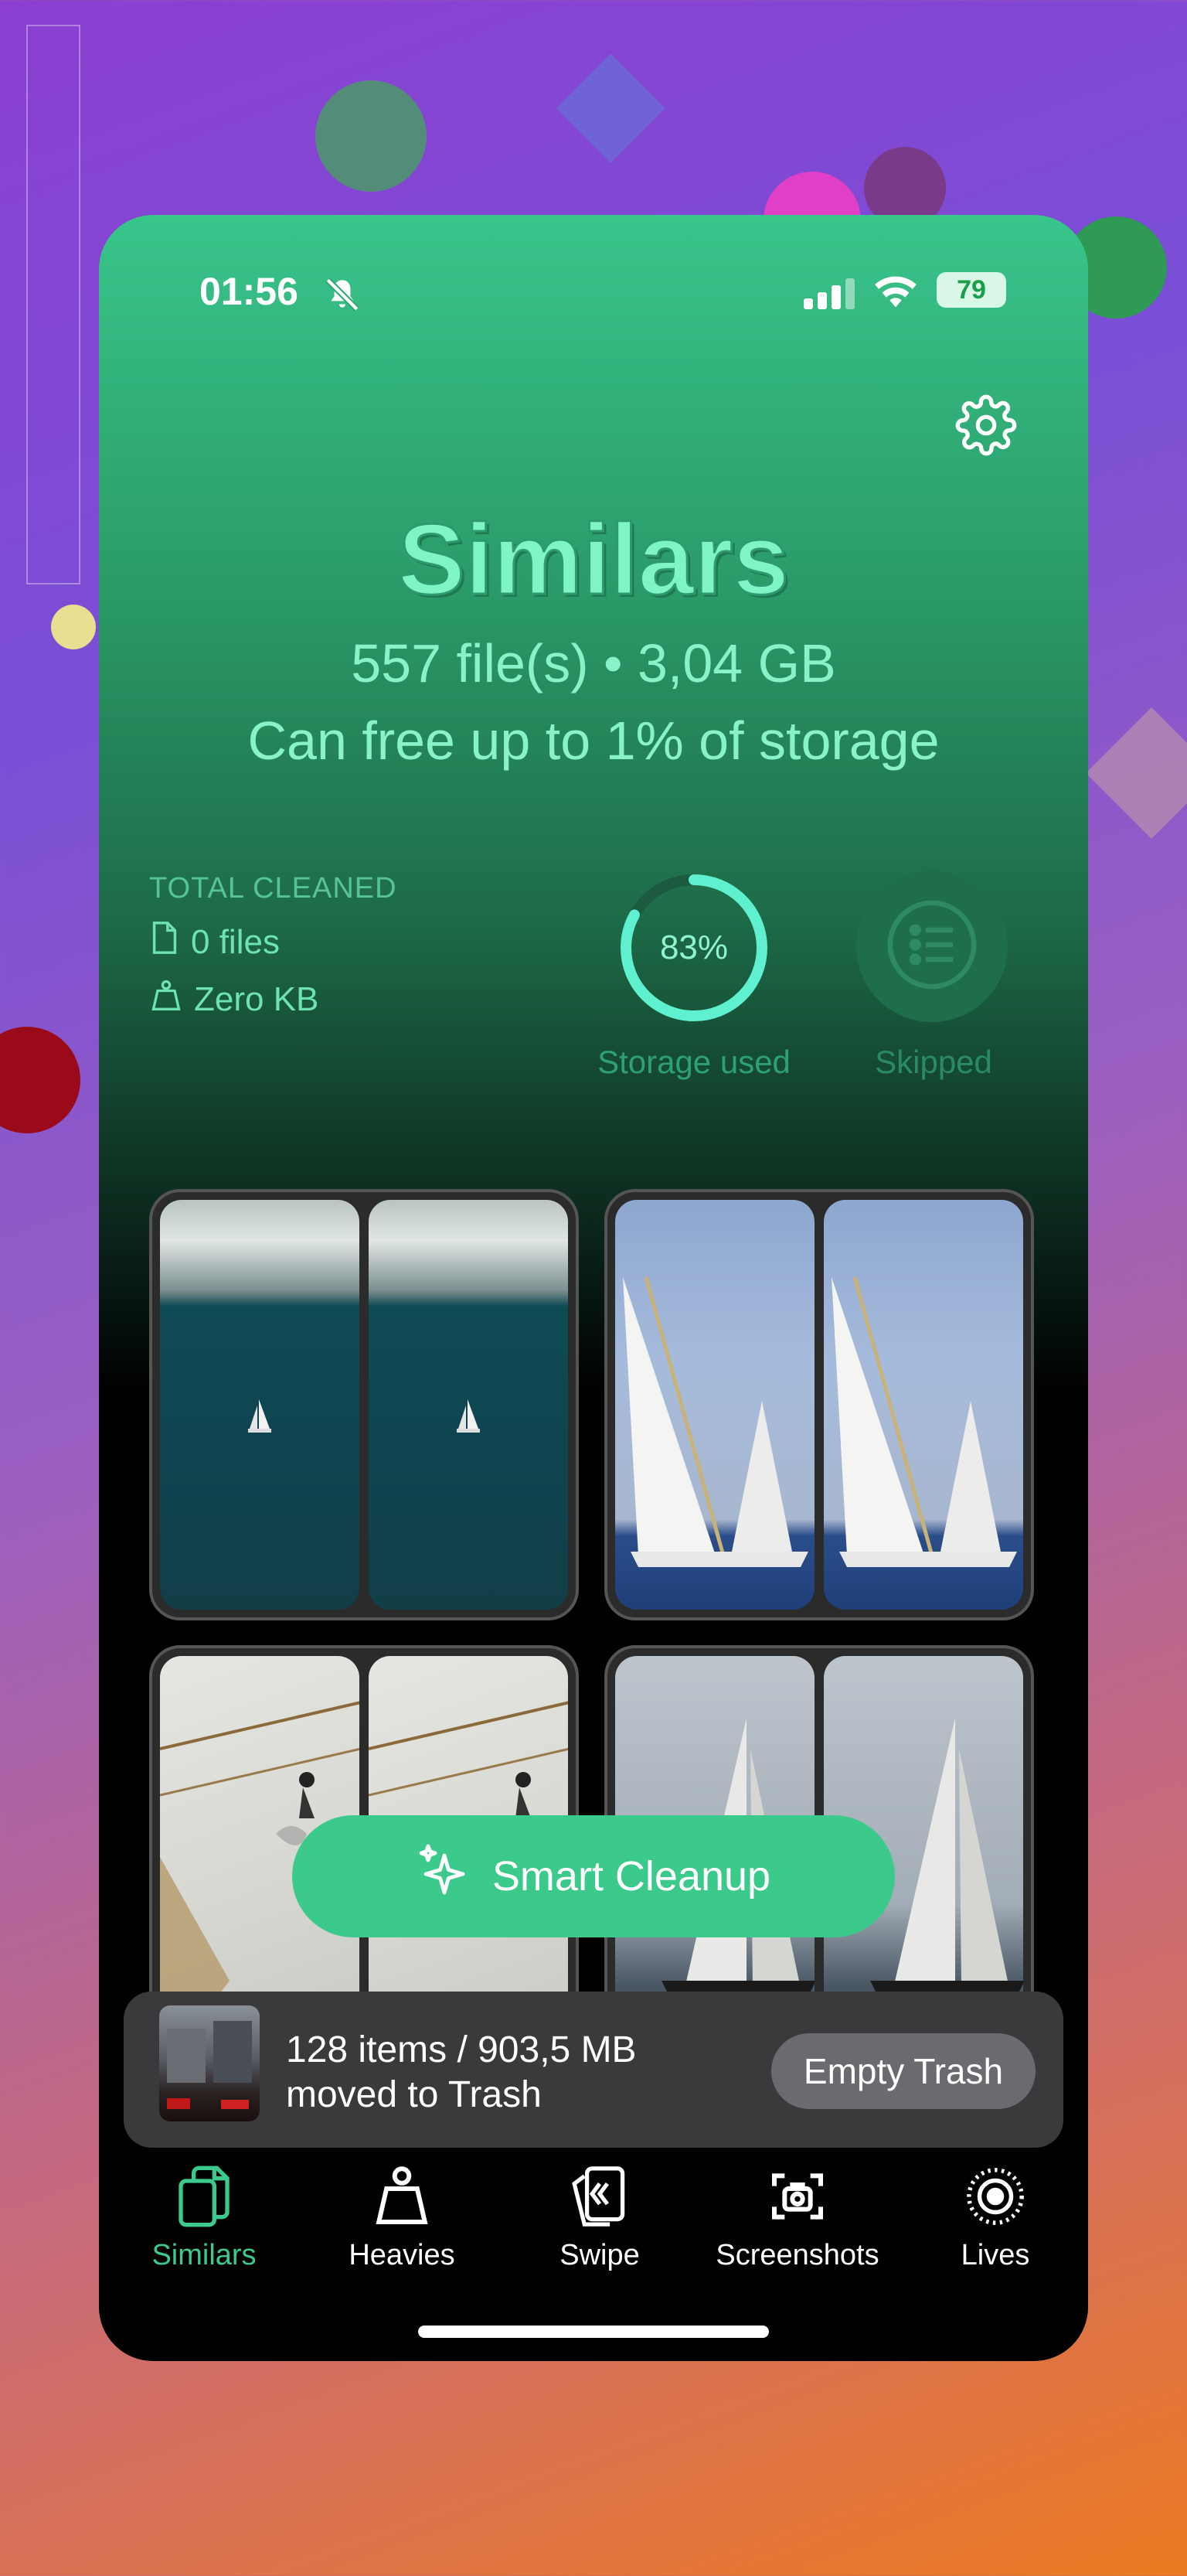 This screenshot has width=1187, height=2576. Describe the element at coordinates (631, 1876) in the screenshot. I see `smart-cleanup-label: Smart Cleanup` at that location.